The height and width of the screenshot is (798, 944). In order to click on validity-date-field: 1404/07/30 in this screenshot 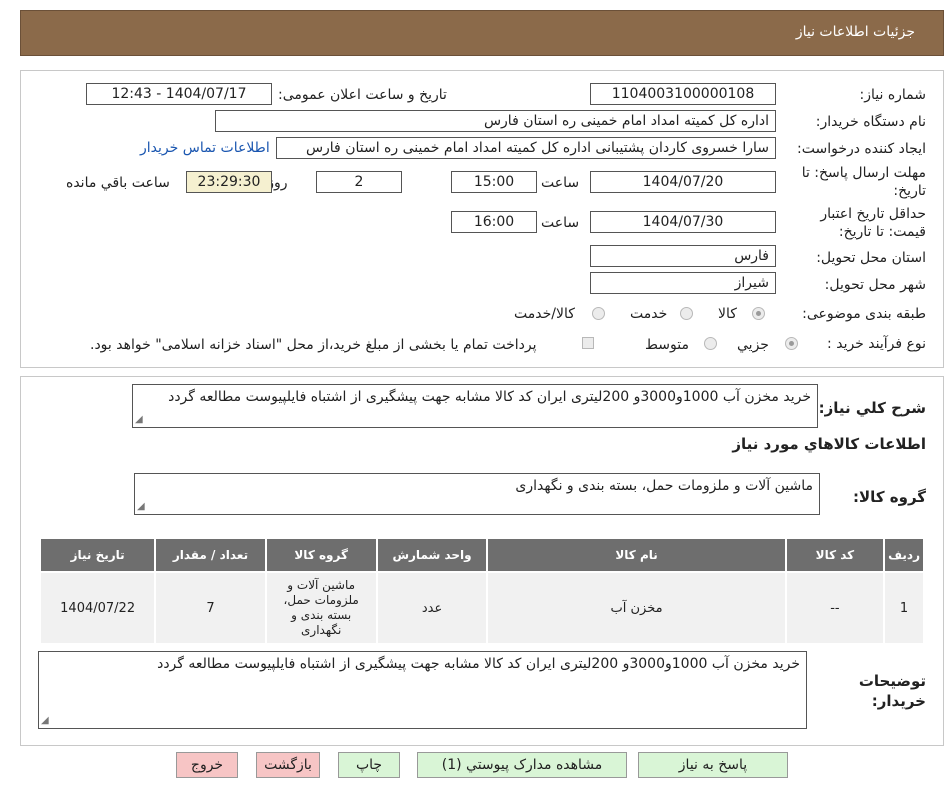, I will do `click(683, 222)`.